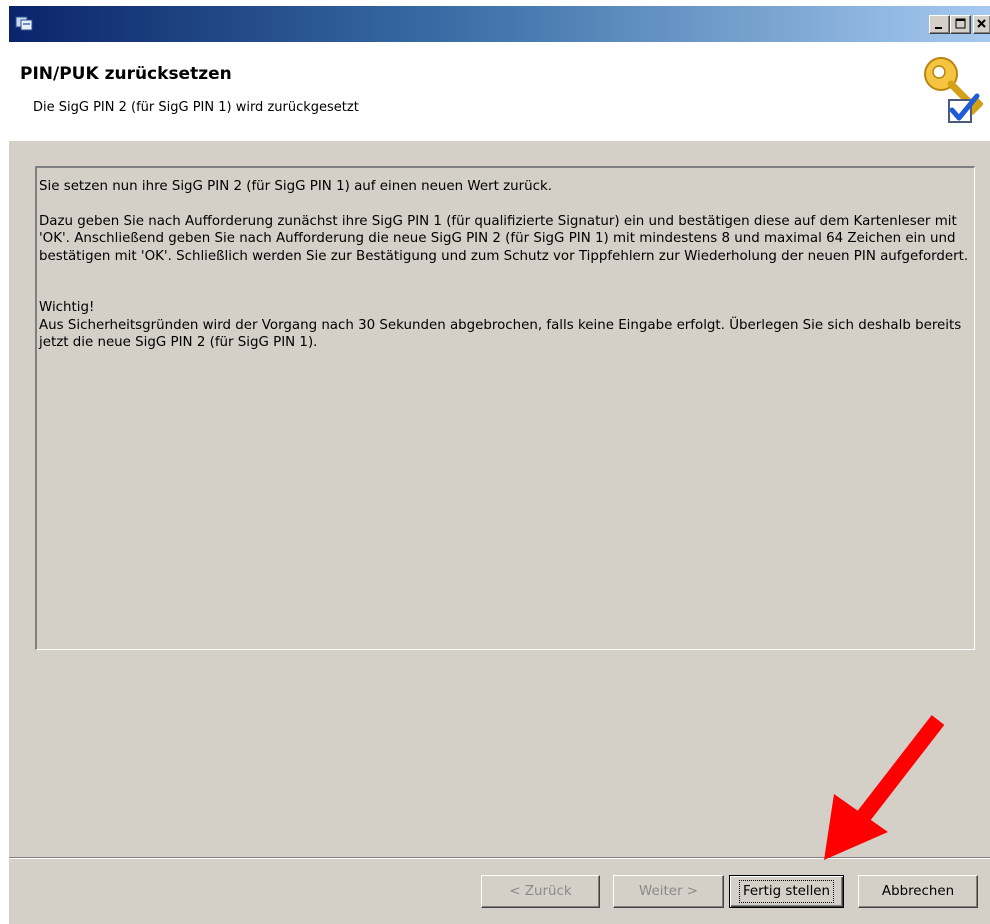 This screenshot has height=924, width=990. I want to click on maximize-icon, so click(960, 23).